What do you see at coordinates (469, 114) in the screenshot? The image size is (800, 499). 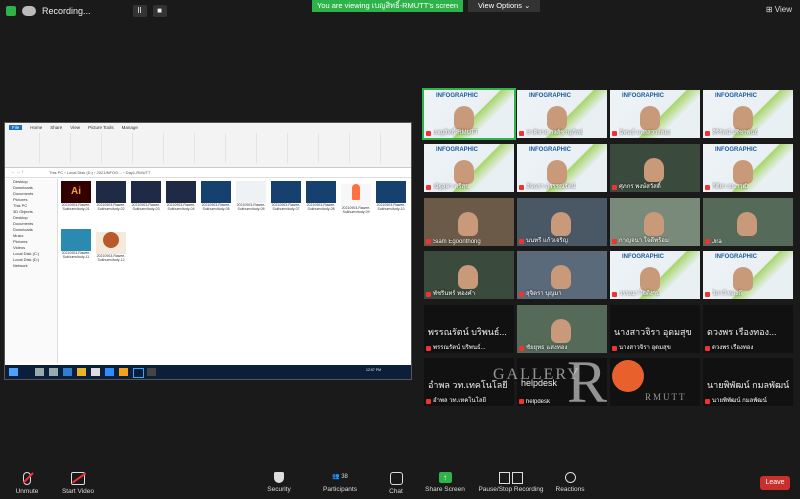 I see `participant-tile: INFOGRAPHIC เบญสิทธิ์-RMUTT` at bounding box center [469, 114].